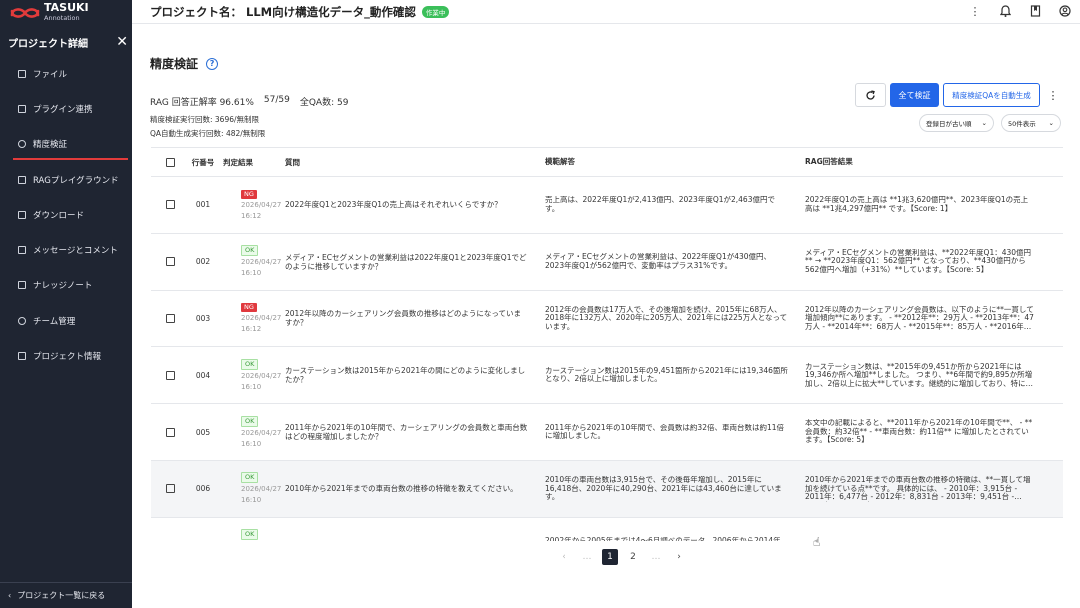  I want to click on project-title: プロジェクト名： LLM向け構造化データ_動作確認, so click(283, 11).